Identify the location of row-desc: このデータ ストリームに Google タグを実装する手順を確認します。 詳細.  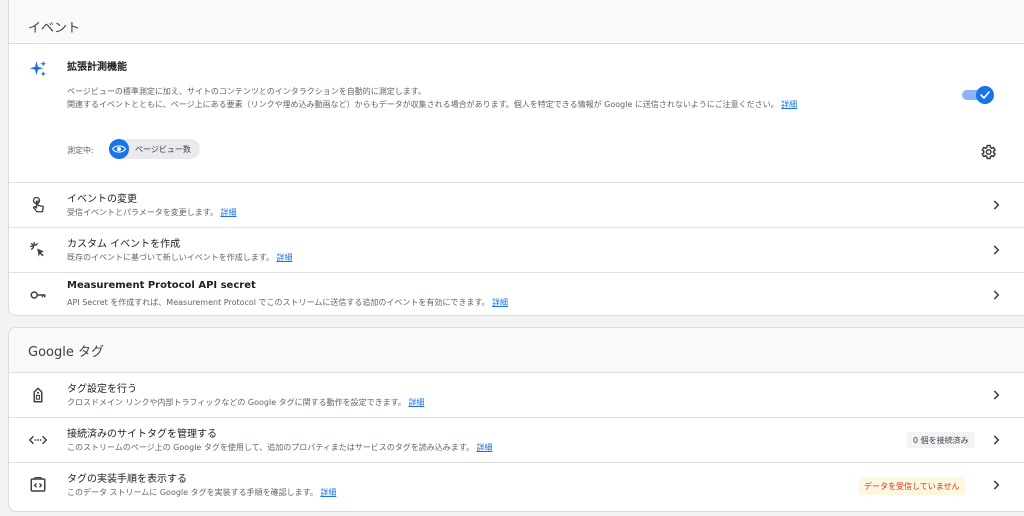
(201, 492).